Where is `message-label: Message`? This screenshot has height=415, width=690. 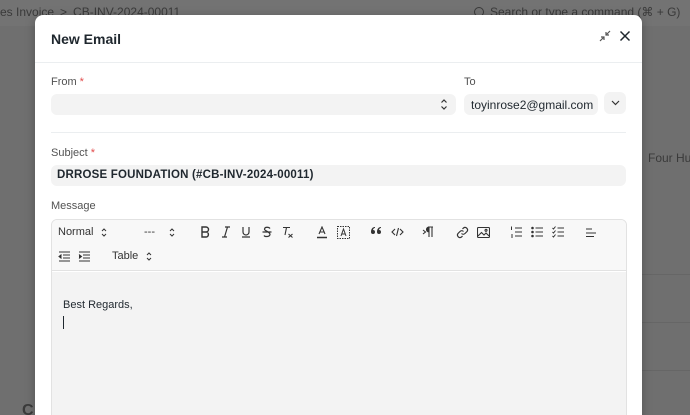
message-label: Message is located at coordinates (73, 206).